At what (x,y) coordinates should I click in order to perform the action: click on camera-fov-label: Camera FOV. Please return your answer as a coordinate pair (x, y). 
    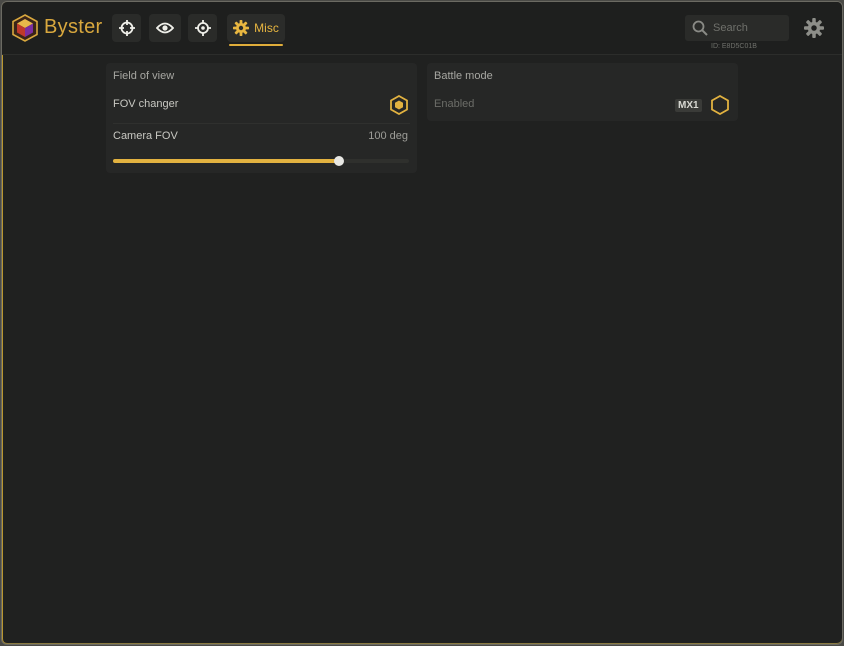
    Looking at the image, I should click on (145, 136).